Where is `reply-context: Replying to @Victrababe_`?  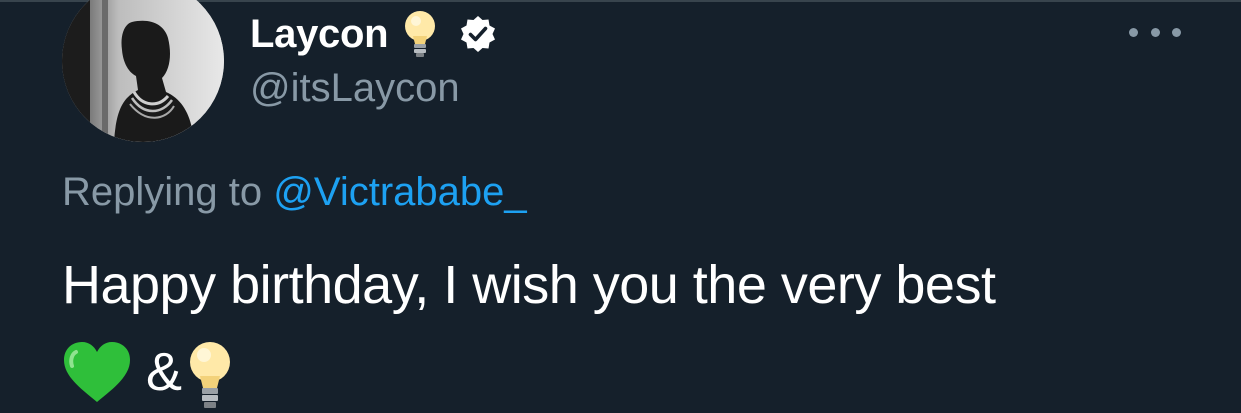 reply-context: Replying to @Victrababe_ is located at coordinates (294, 192).